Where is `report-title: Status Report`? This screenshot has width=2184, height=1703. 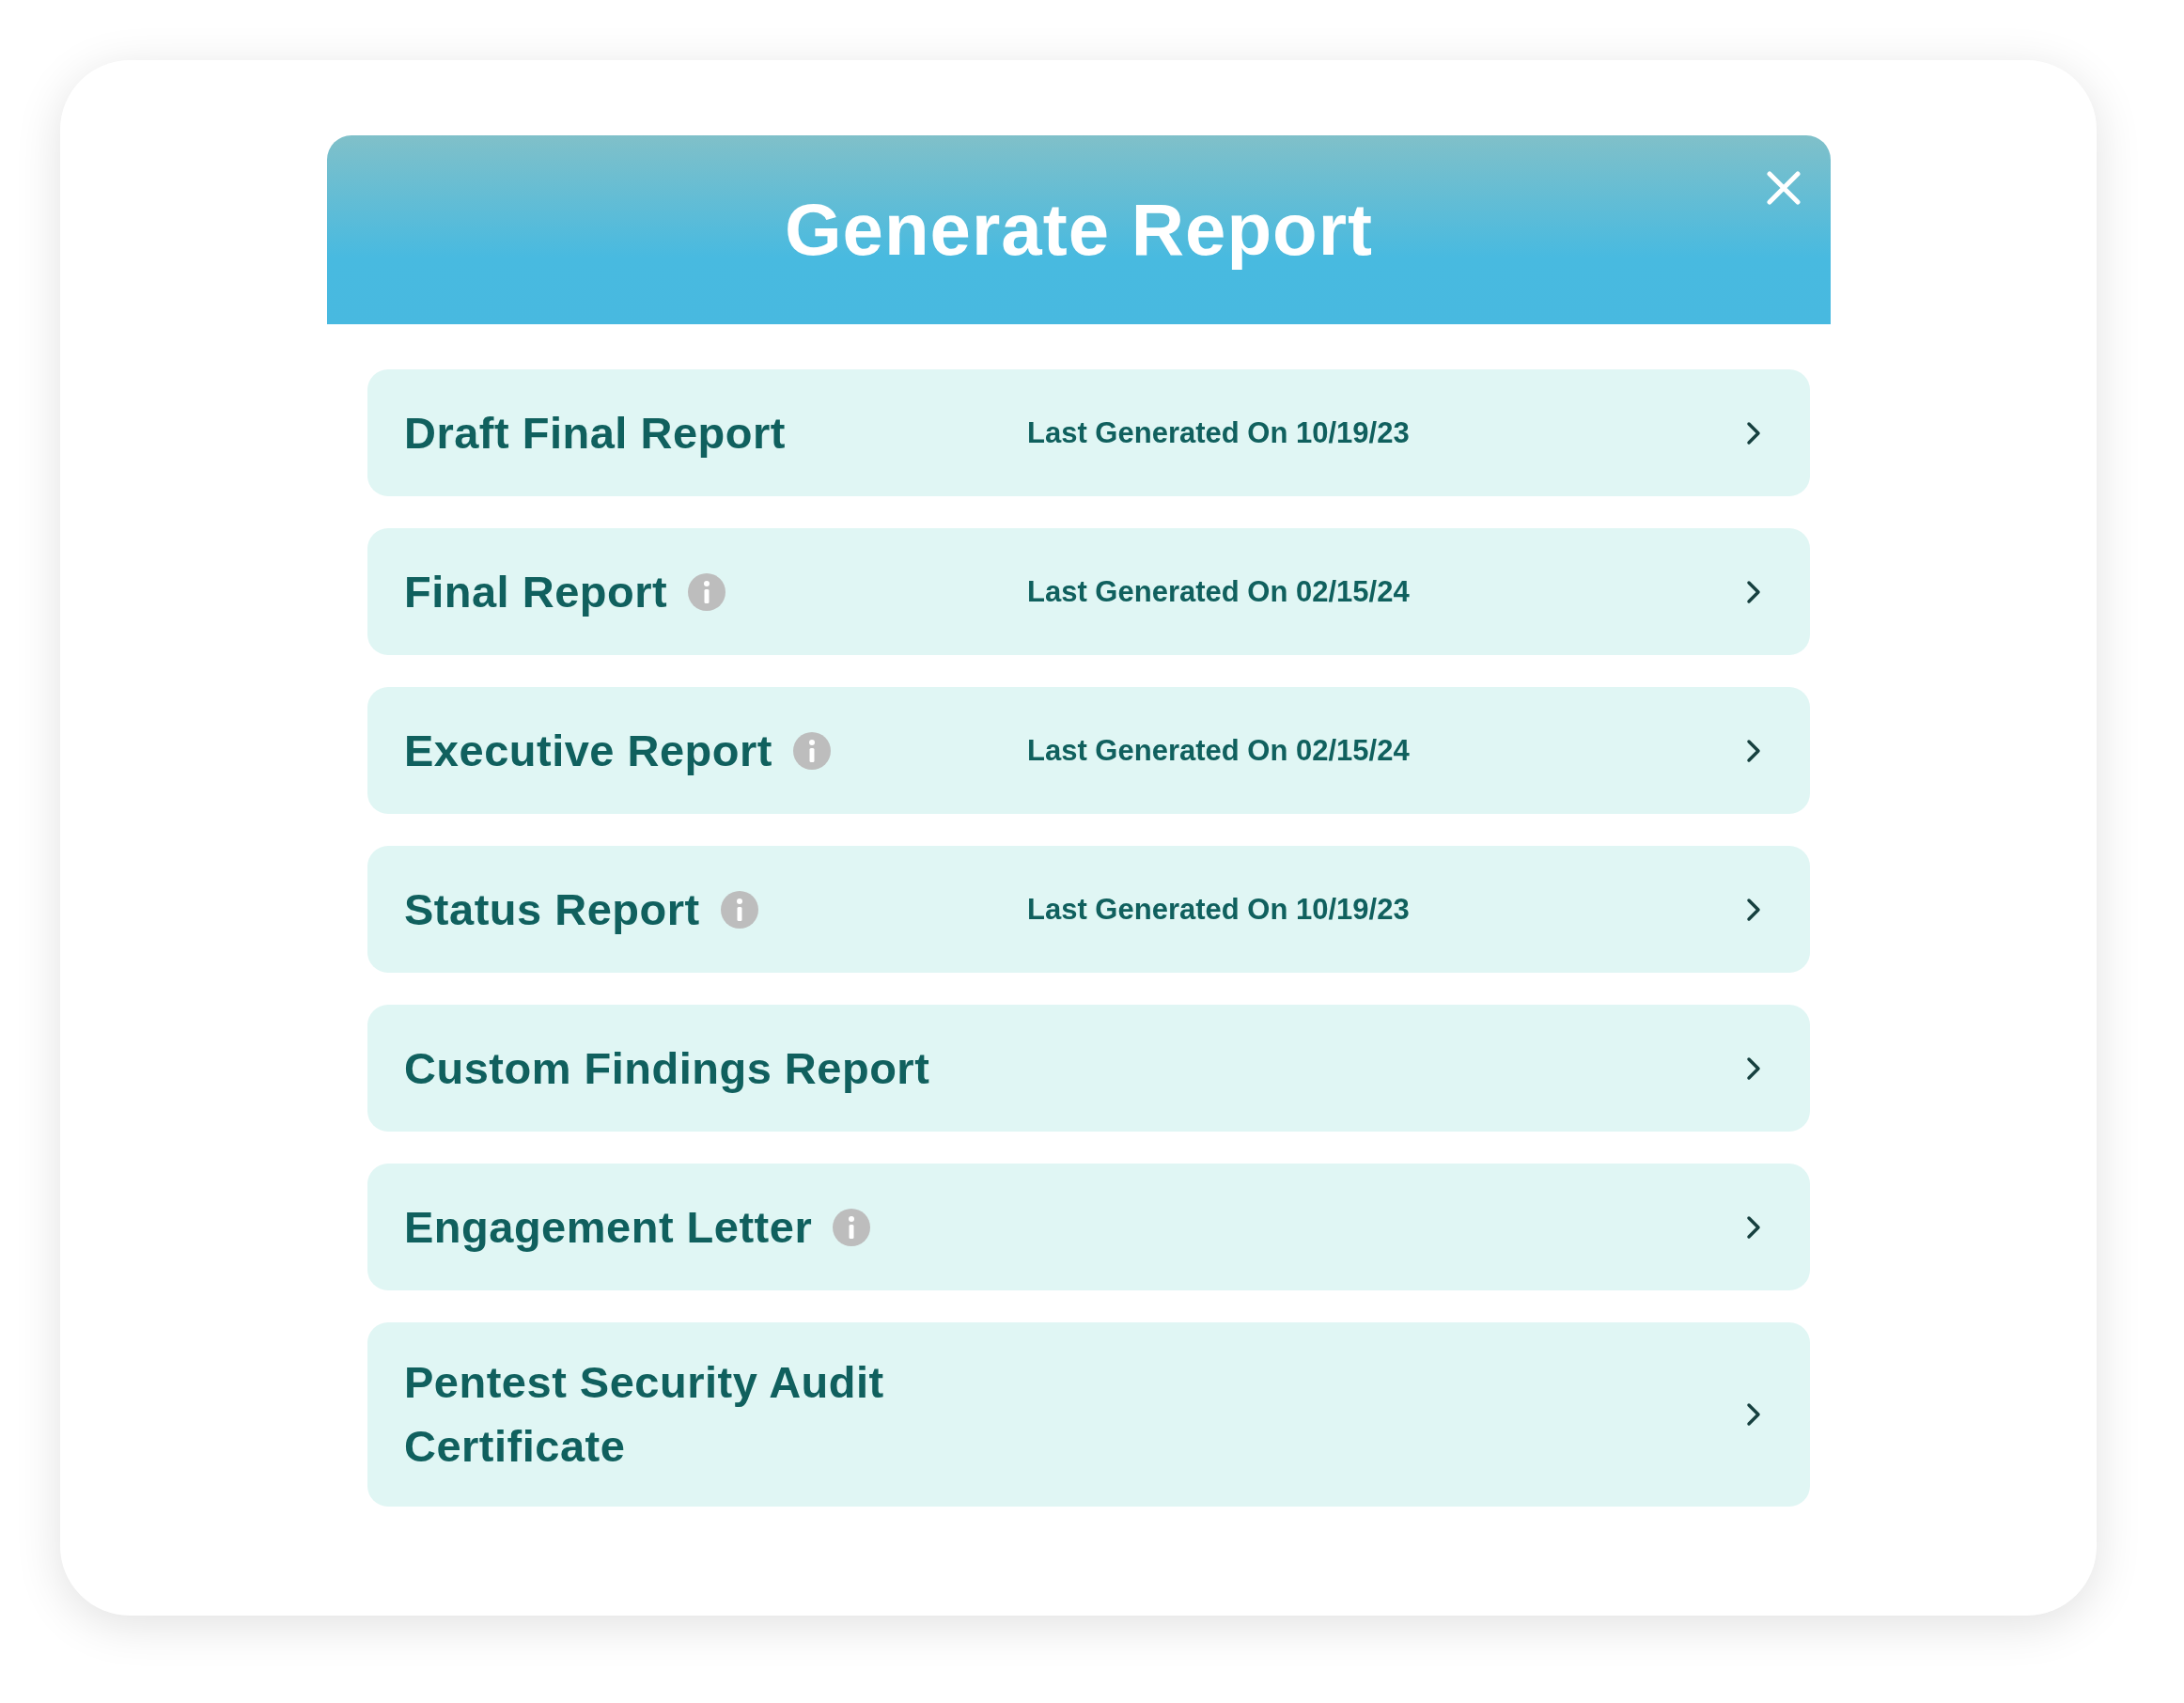 report-title: Status Report is located at coordinates (552, 909).